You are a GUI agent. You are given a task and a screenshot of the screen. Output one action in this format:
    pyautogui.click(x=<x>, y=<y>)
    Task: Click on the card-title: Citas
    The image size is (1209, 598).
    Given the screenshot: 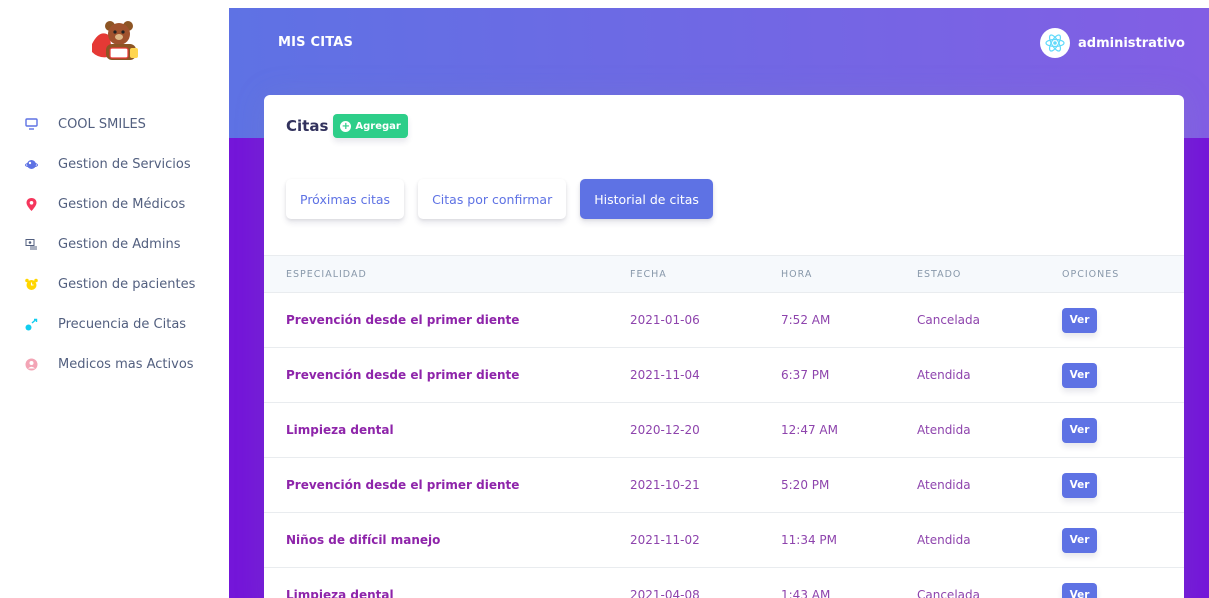 What is the action you would take?
    pyautogui.click(x=307, y=126)
    